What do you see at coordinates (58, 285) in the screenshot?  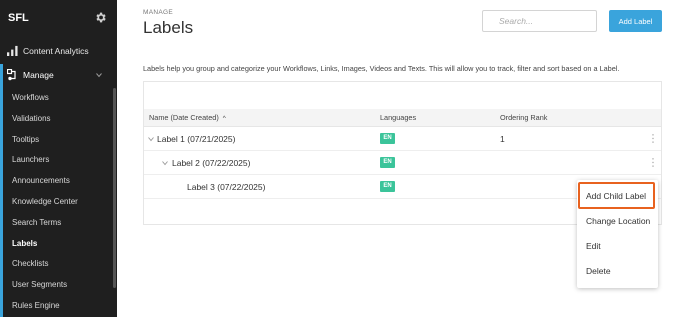 I see `sidebar-item-user-segments: User Segments` at bounding box center [58, 285].